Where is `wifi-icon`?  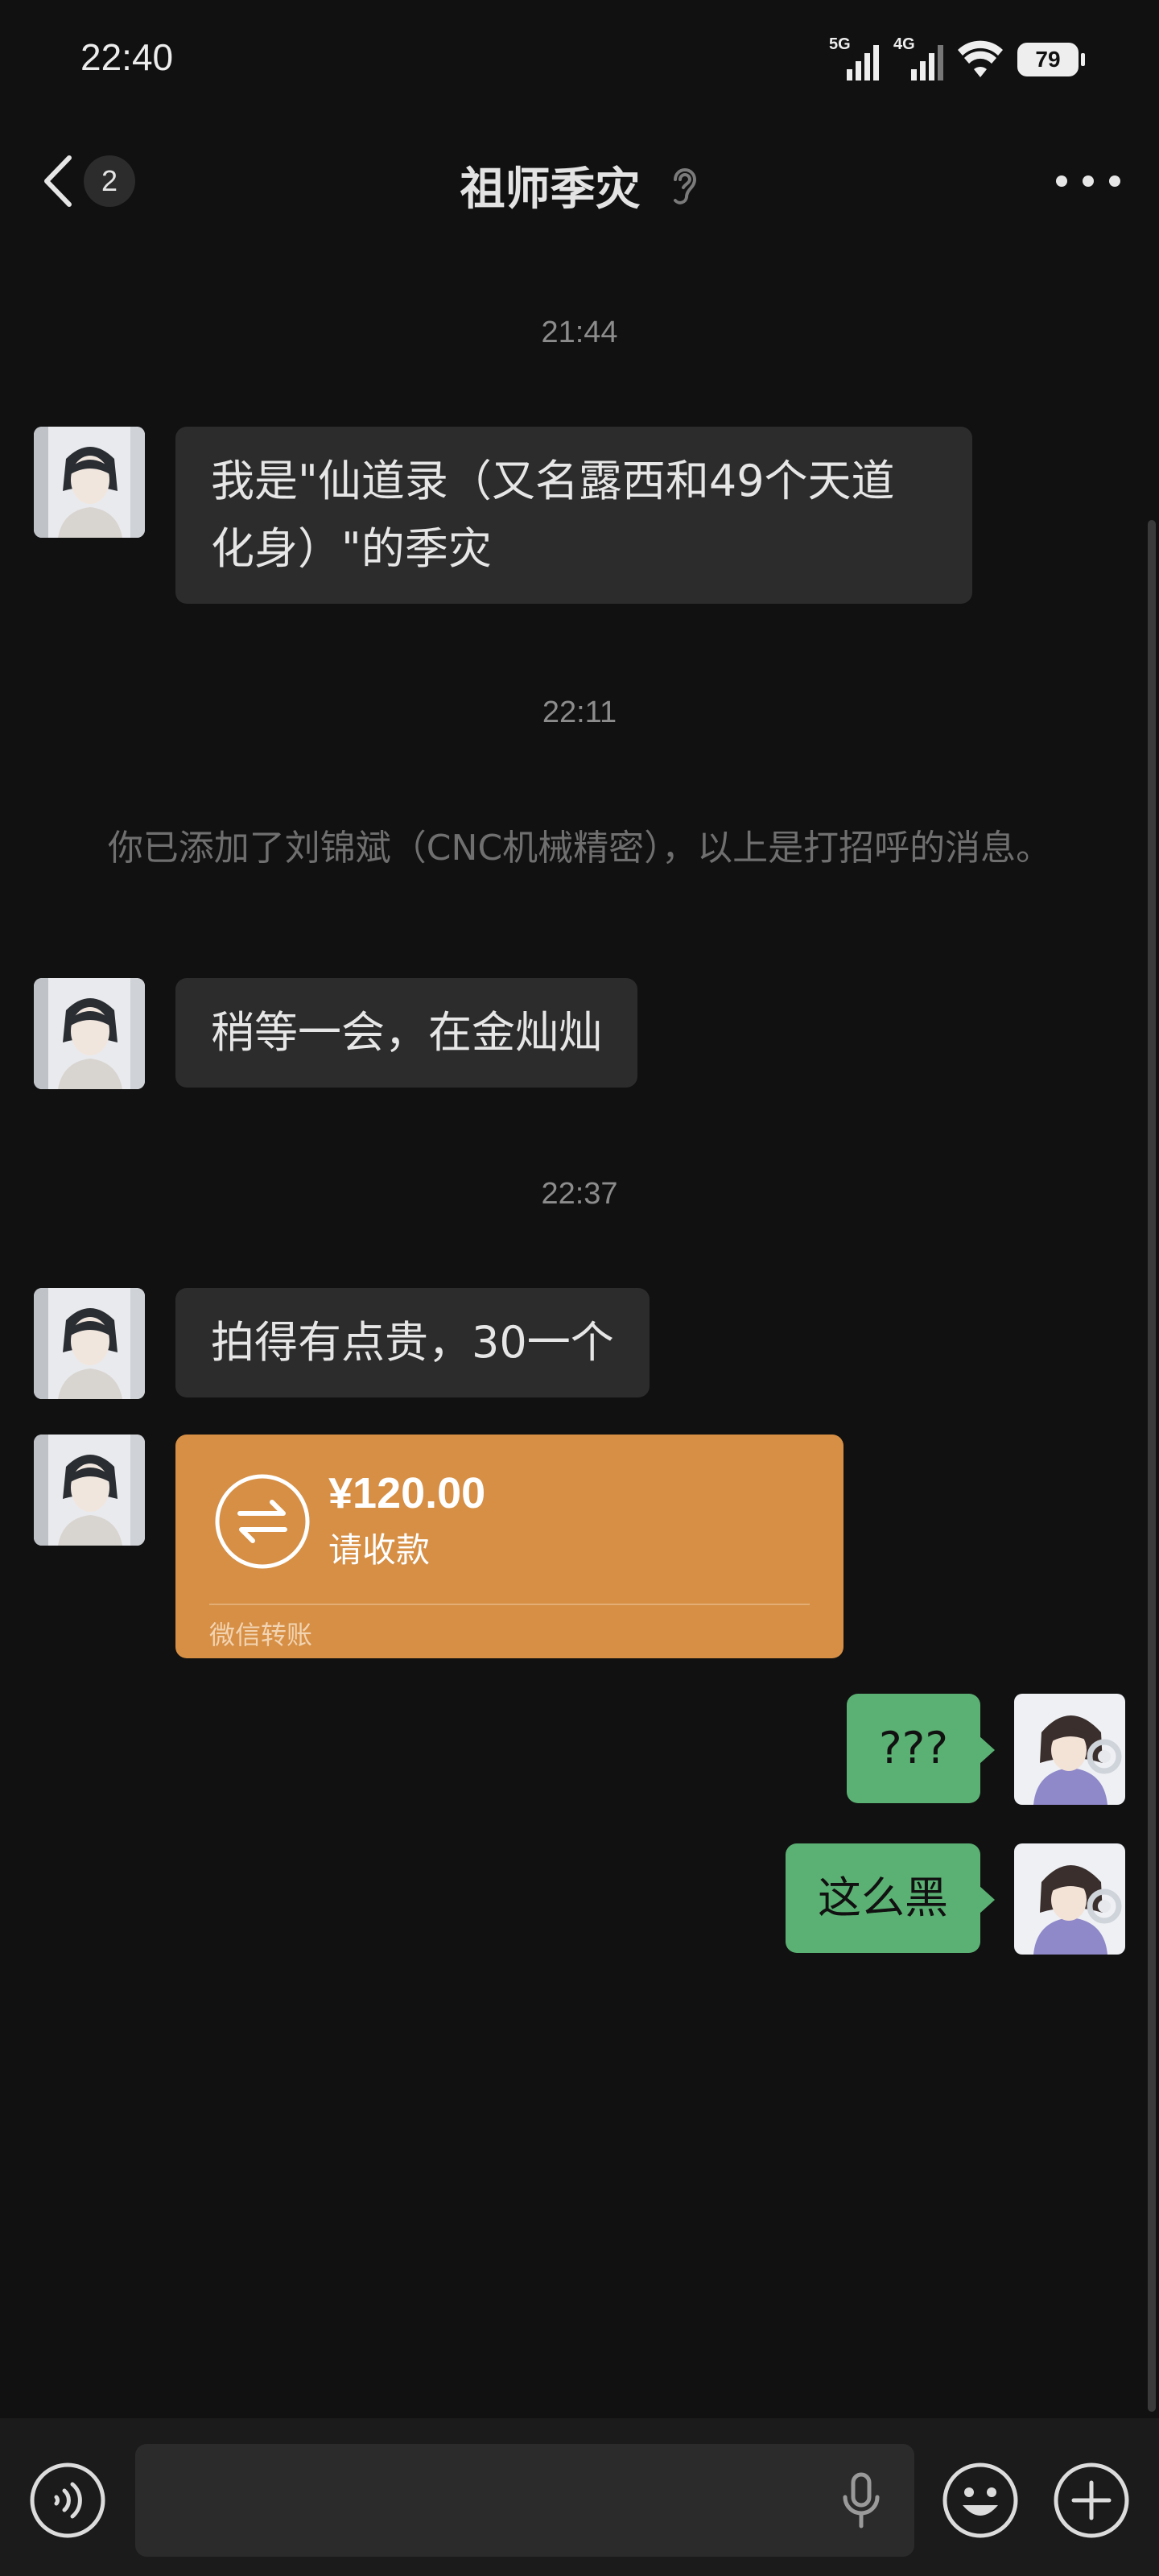 wifi-icon is located at coordinates (980, 58).